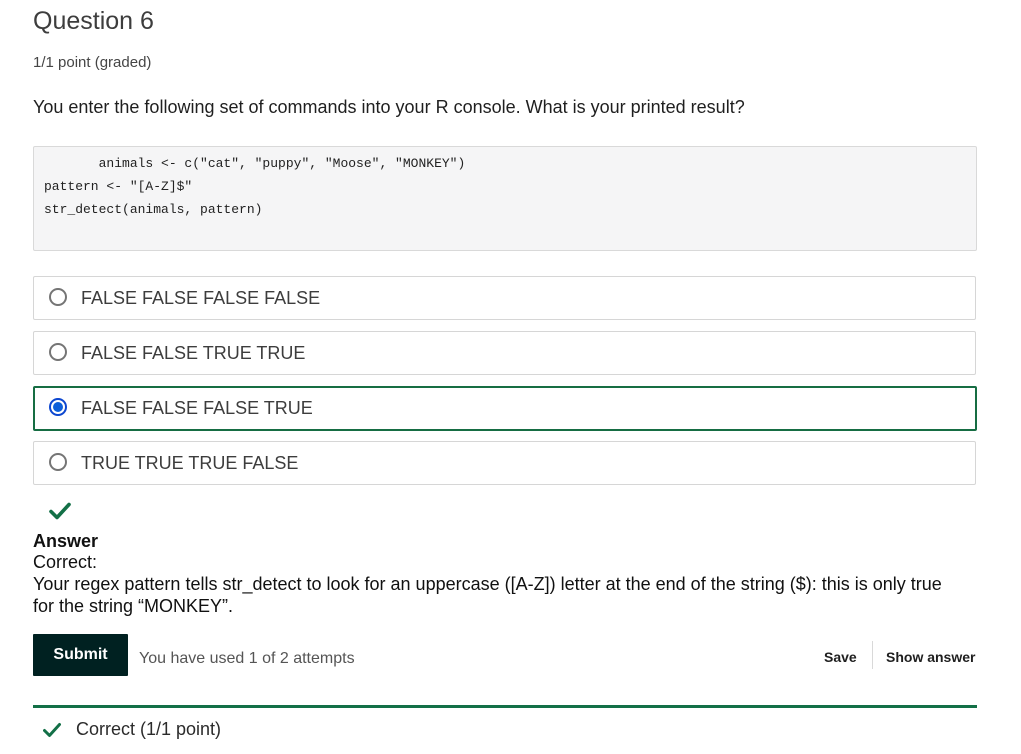 The image size is (1021, 754). What do you see at coordinates (505, 706) in the screenshot?
I see `status-bar-divider` at bounding box center [505, 706].